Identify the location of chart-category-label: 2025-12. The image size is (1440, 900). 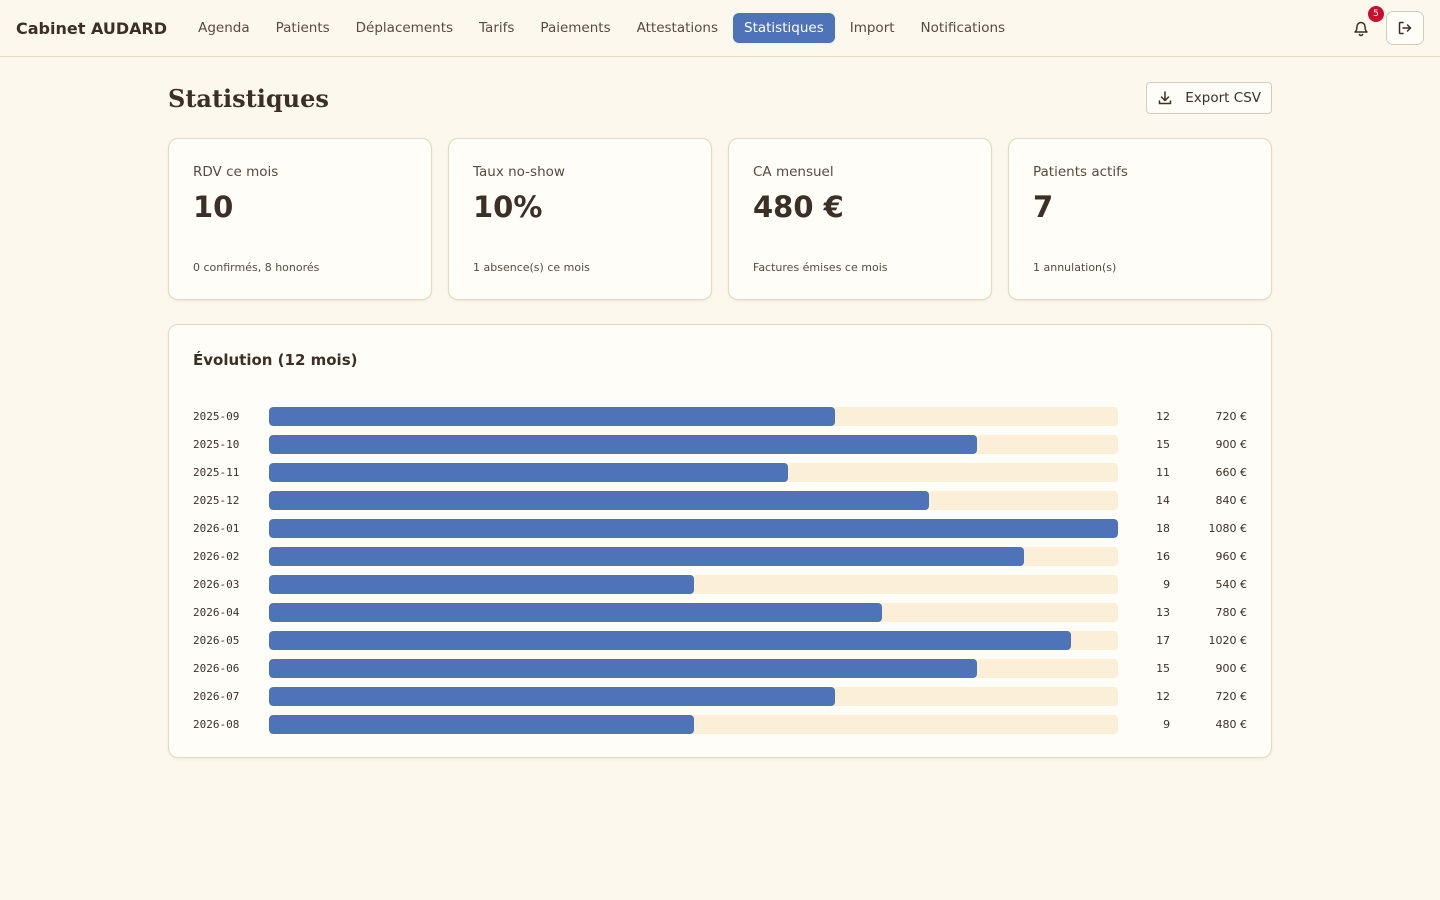
(216, 500).